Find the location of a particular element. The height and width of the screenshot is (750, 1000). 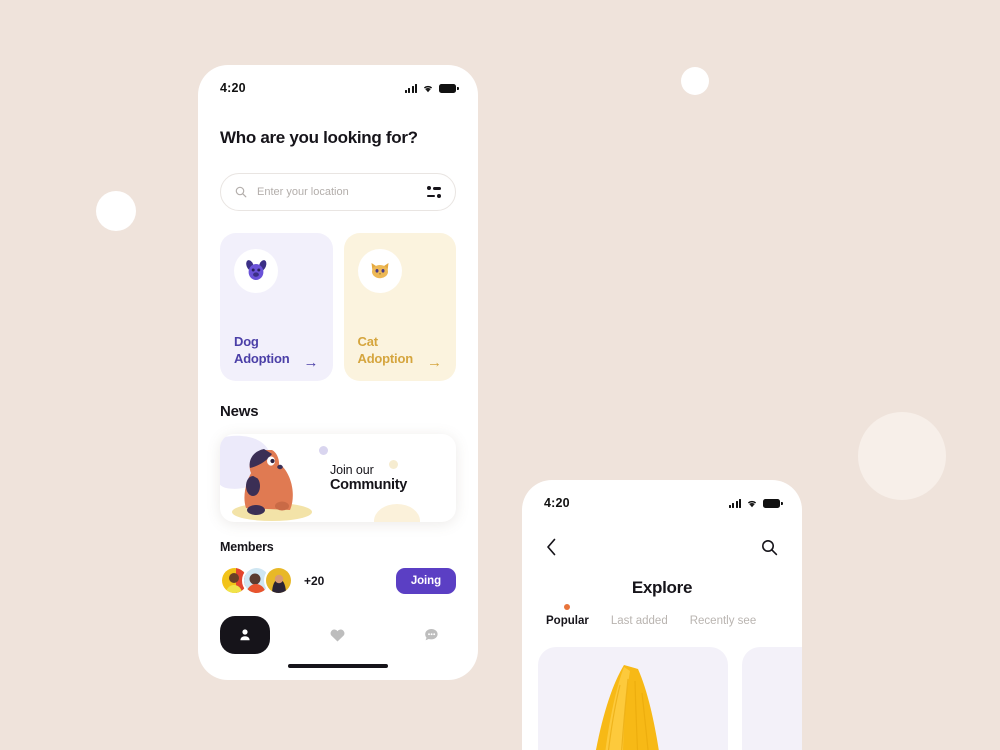

nav-item-profile is located at coordinates (244, 635).